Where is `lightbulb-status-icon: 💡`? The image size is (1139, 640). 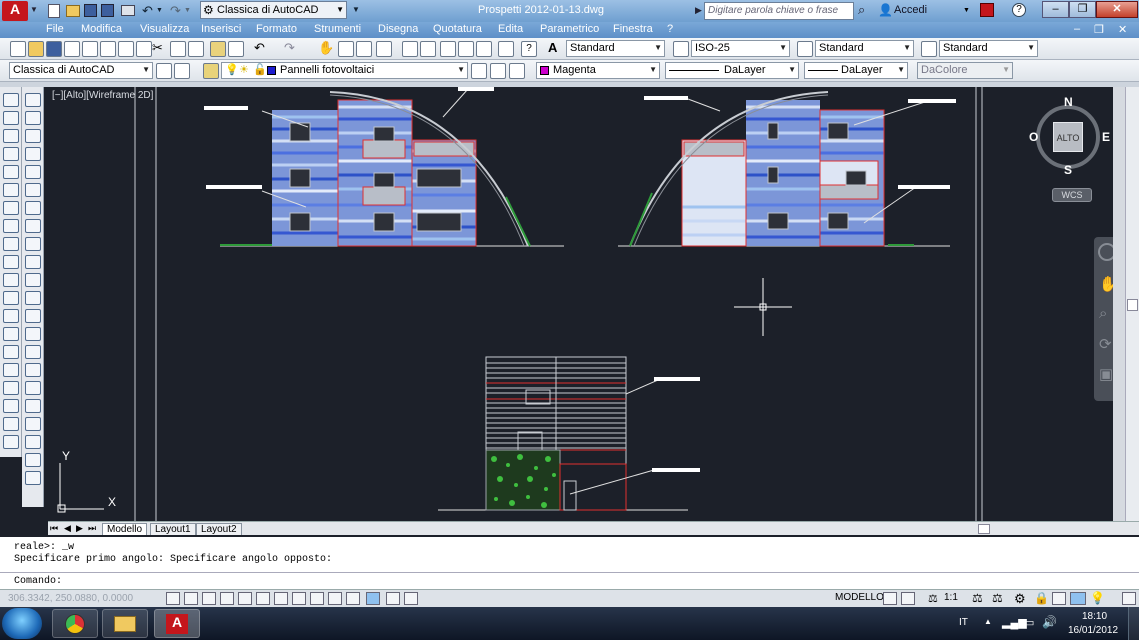
lightbulb-status-icon: 💡 is located at coordinates (1097, 598).